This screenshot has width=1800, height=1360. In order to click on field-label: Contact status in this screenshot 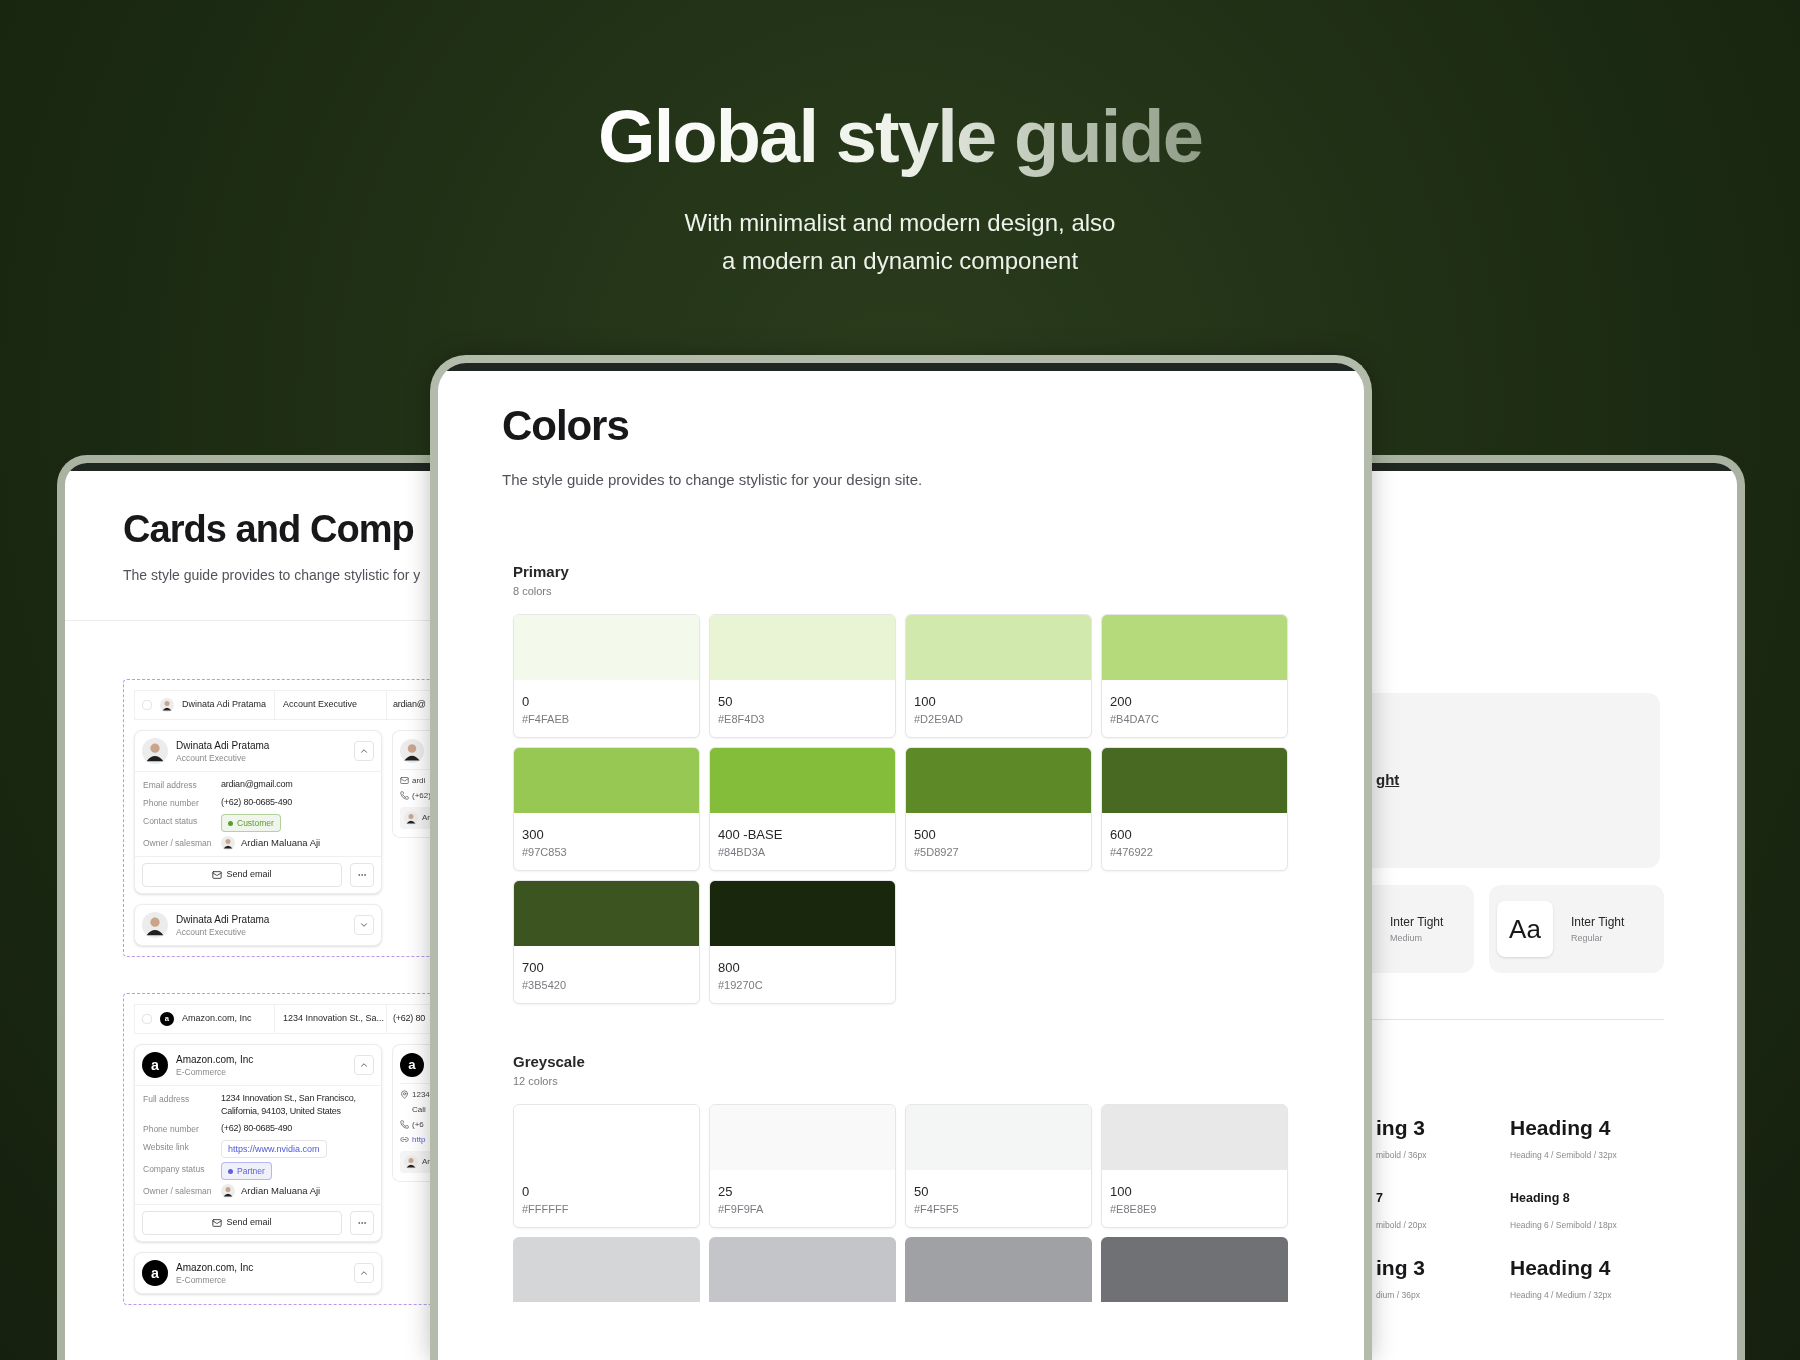, I will do `click(171, 821)`.